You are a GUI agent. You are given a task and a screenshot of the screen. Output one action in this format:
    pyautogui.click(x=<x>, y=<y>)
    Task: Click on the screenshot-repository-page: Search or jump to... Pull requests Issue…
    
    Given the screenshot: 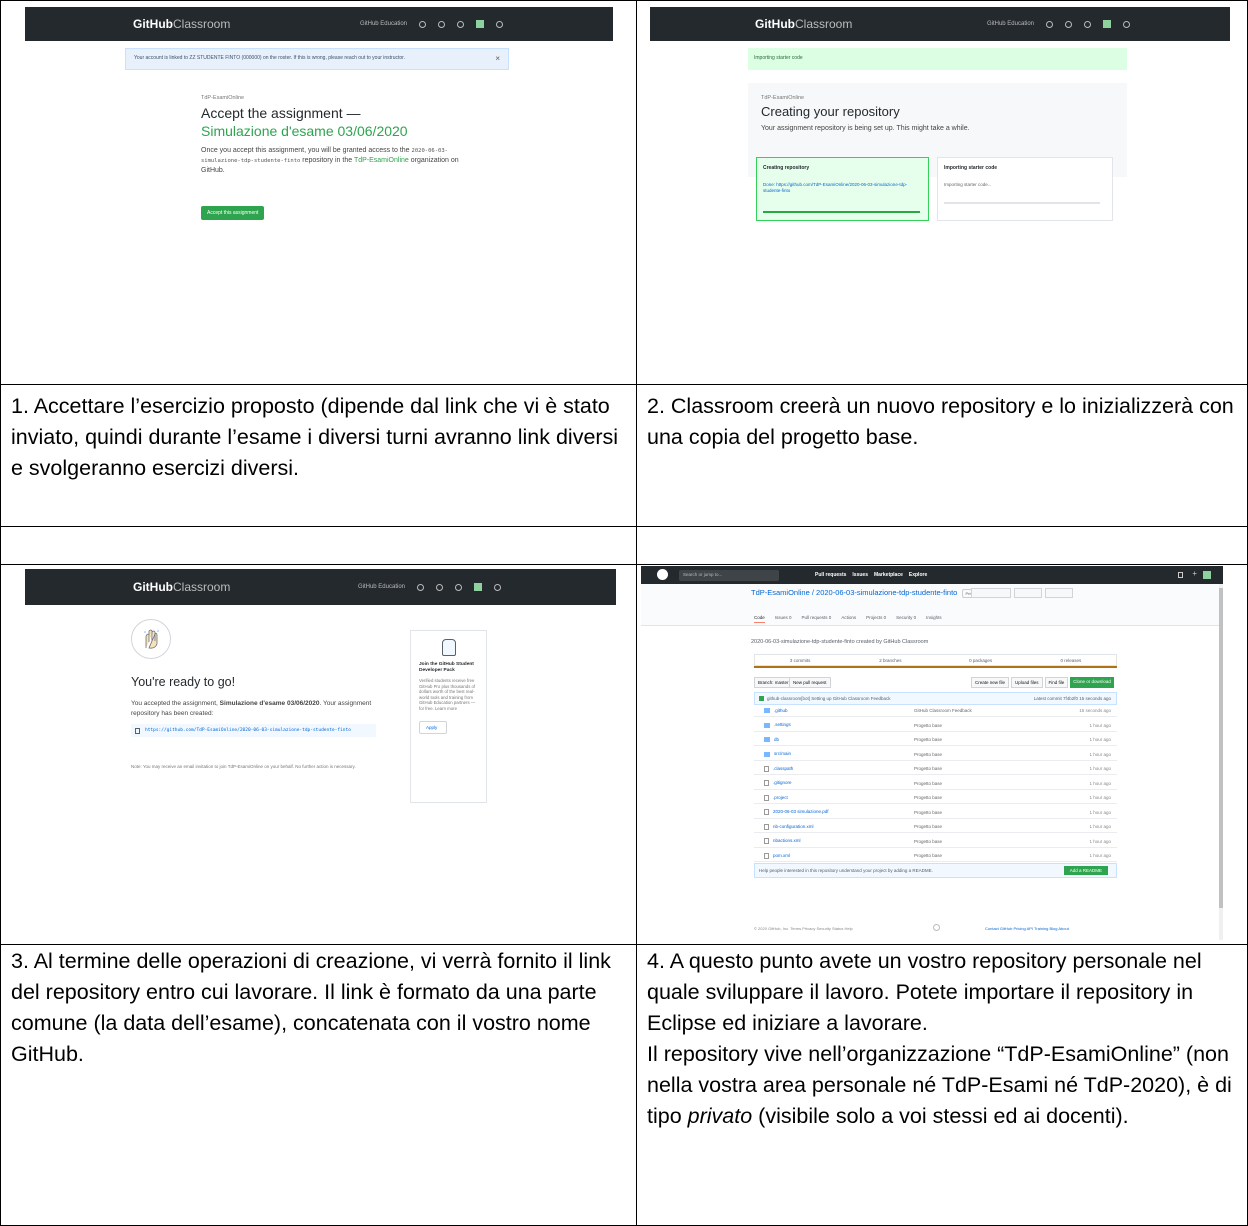 What is the action you would take?
    pyautogui.click(x=932, y=754)
    